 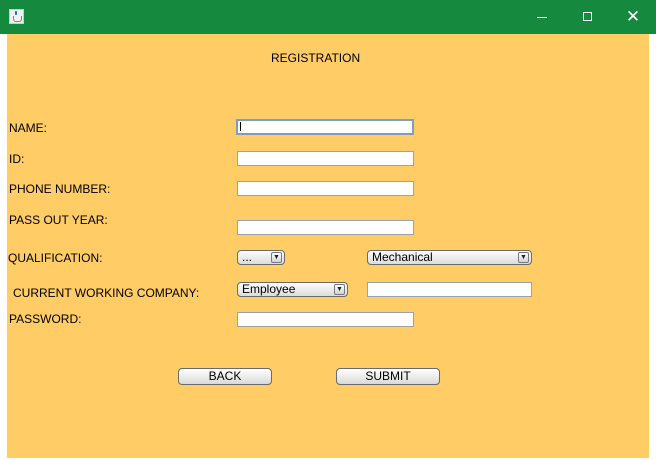 I want to click on java-icon, so click(x=16, y=16).